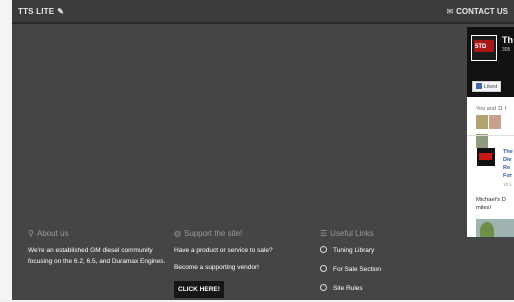 This screenshot has width=514, height=302. Describe the element at coordinates (482, 11) in the screenshot. I see `contact-us-text: CONTACT US` at that location.